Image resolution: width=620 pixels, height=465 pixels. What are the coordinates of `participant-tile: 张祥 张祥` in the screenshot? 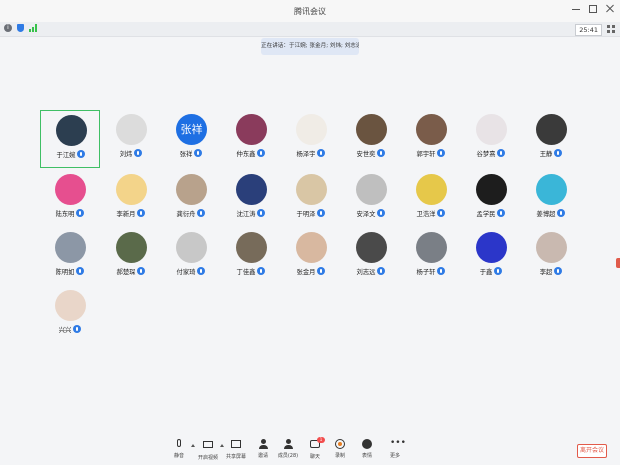 It's located at (191, 139).